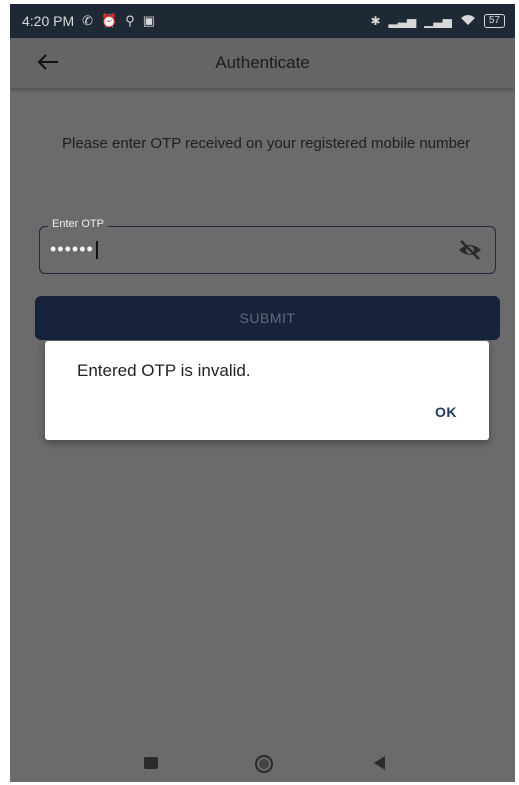 The width and height of the screenshot is (519, 785). I want to click on battery-indicator: 57, so click(494, 21).